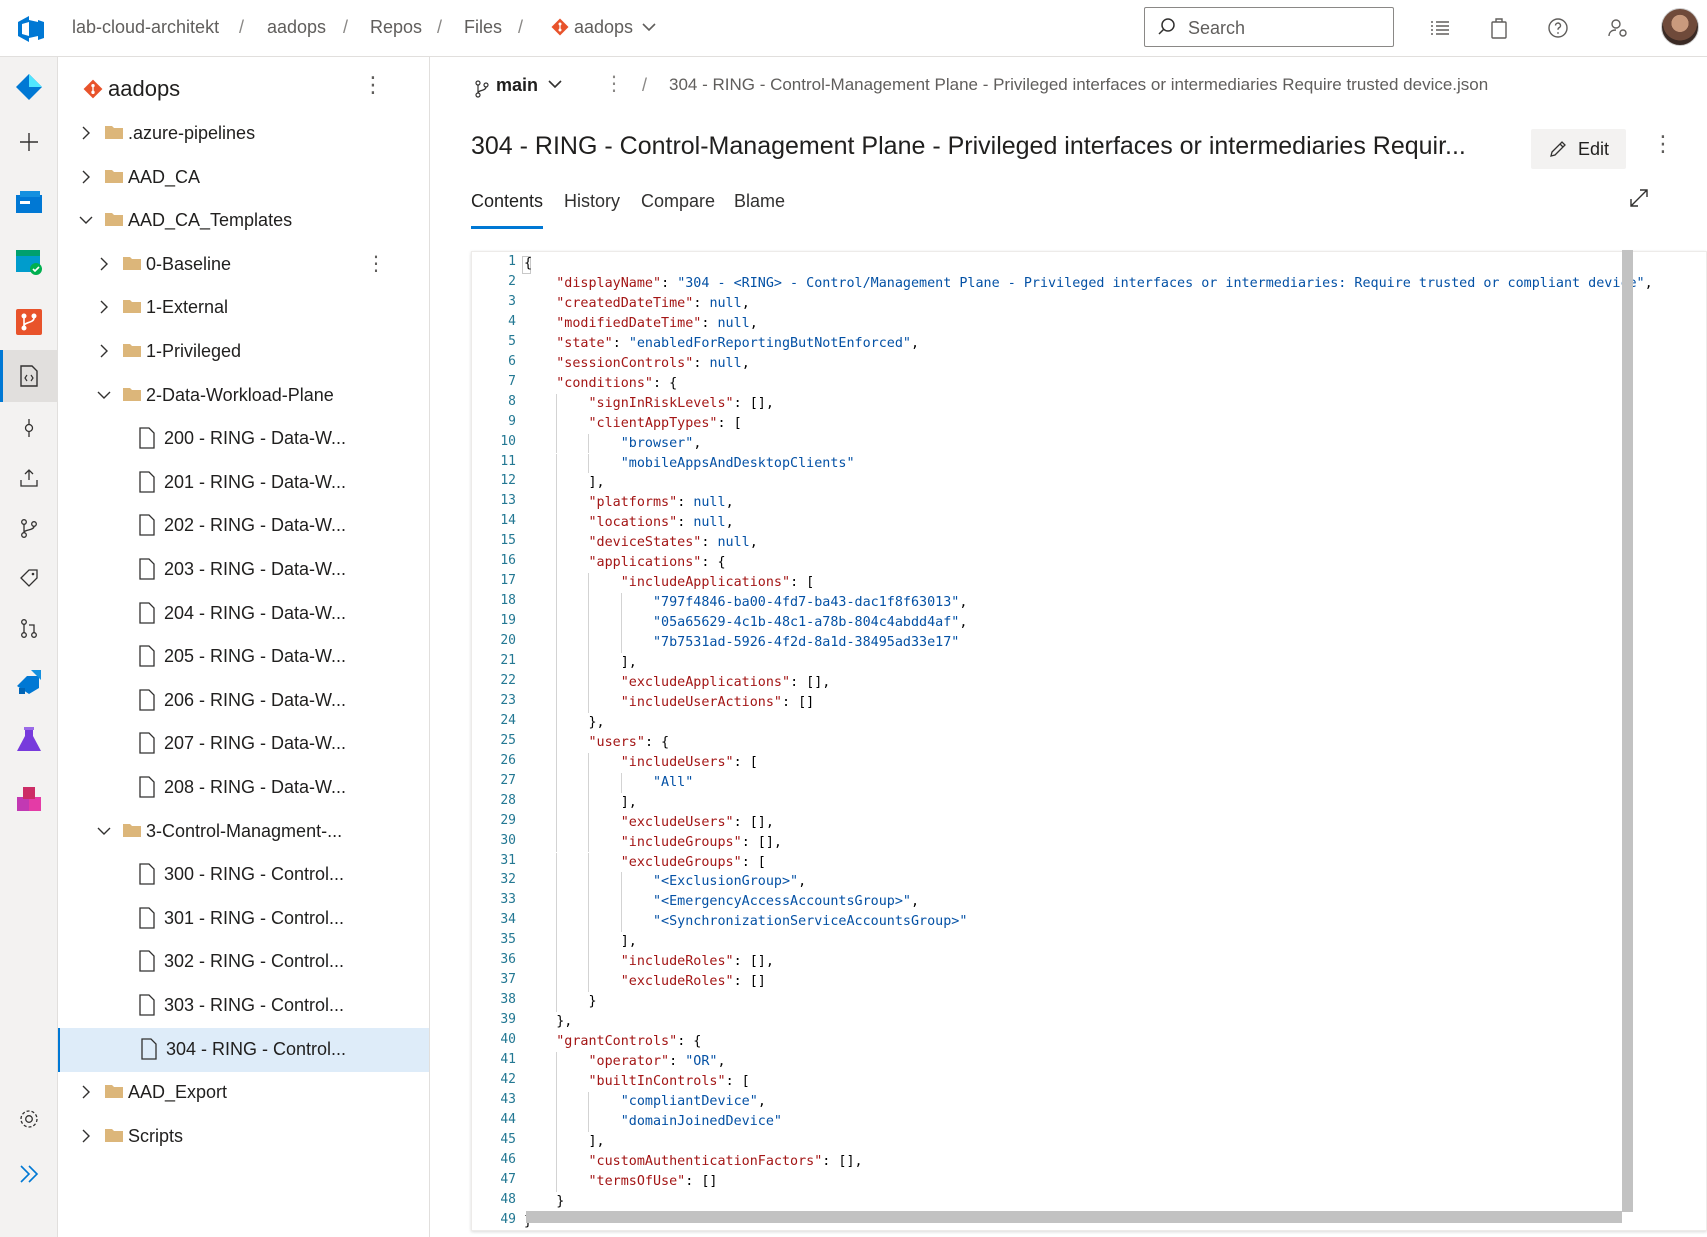 This screenshot has height=1237, width=1707. I want to click on marketplace-bag-icon, so click(1499, 28).